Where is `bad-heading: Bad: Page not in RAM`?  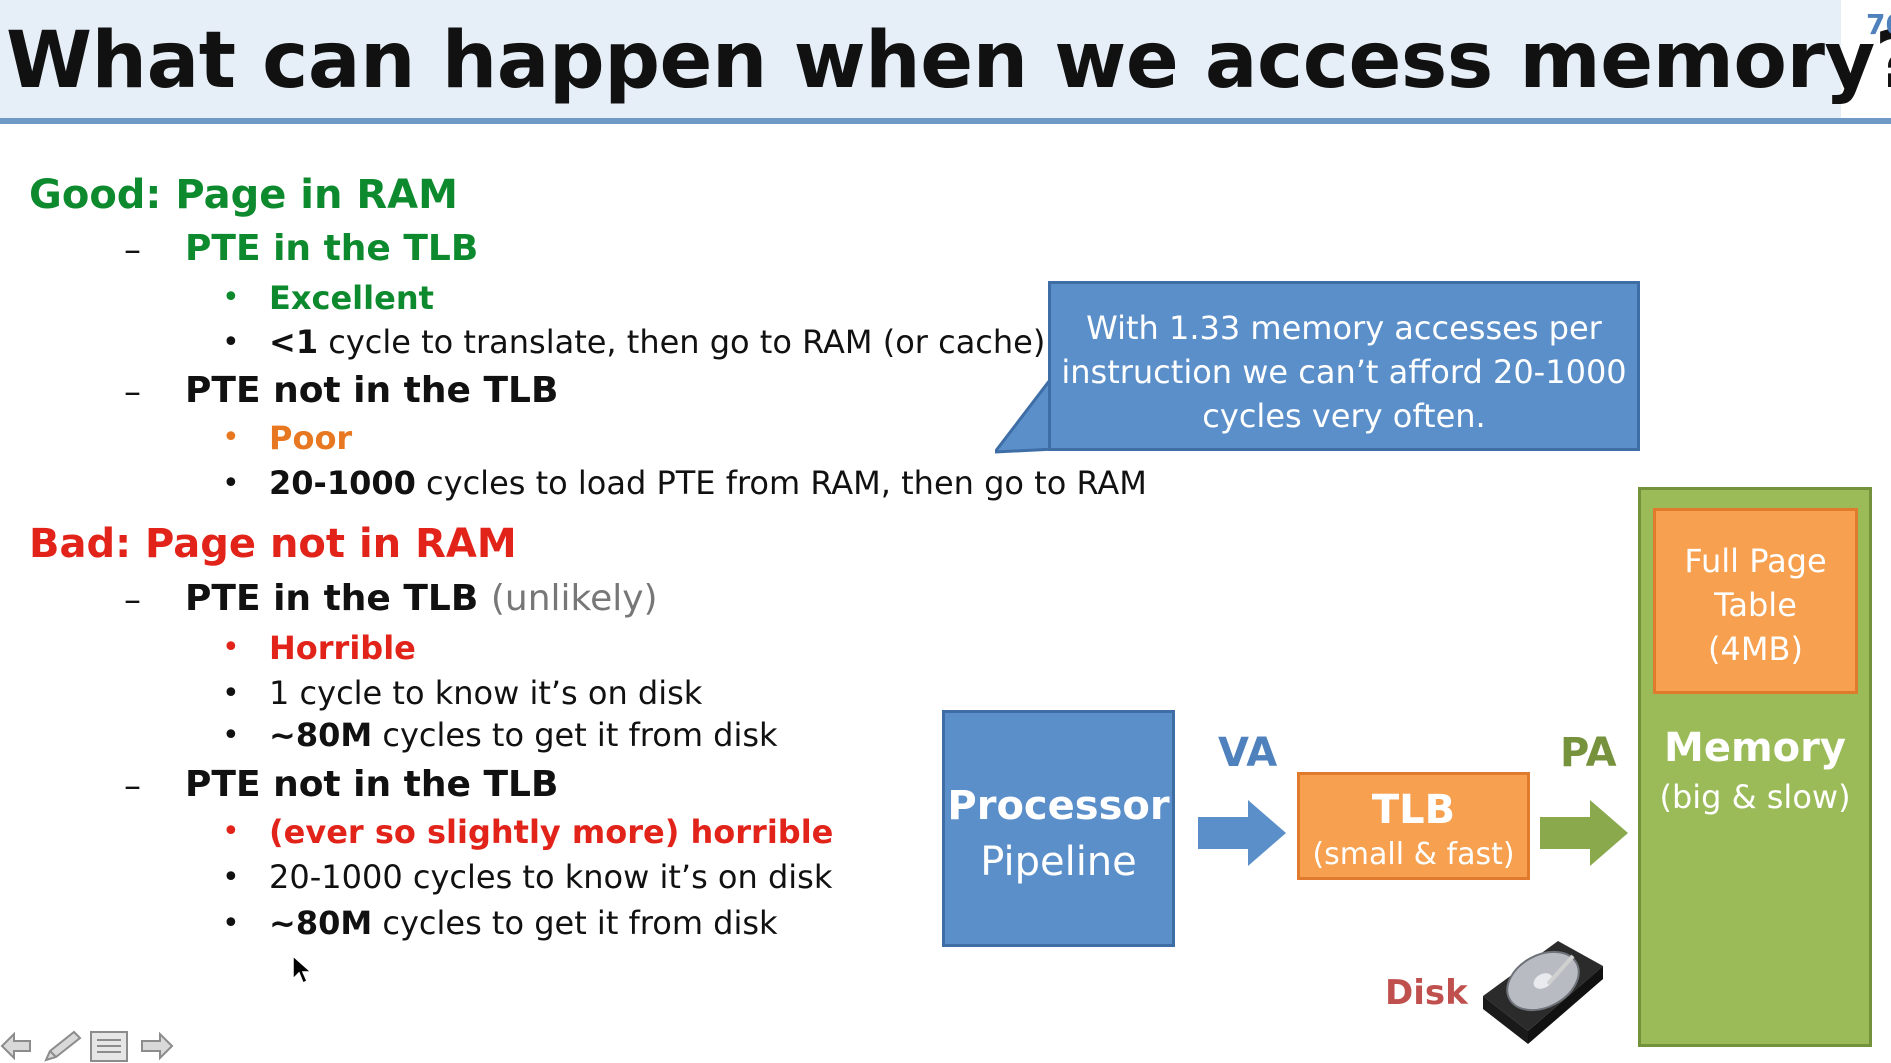 bad-heading: Bad: Page not in RAM is located at coordinates (273, 544).